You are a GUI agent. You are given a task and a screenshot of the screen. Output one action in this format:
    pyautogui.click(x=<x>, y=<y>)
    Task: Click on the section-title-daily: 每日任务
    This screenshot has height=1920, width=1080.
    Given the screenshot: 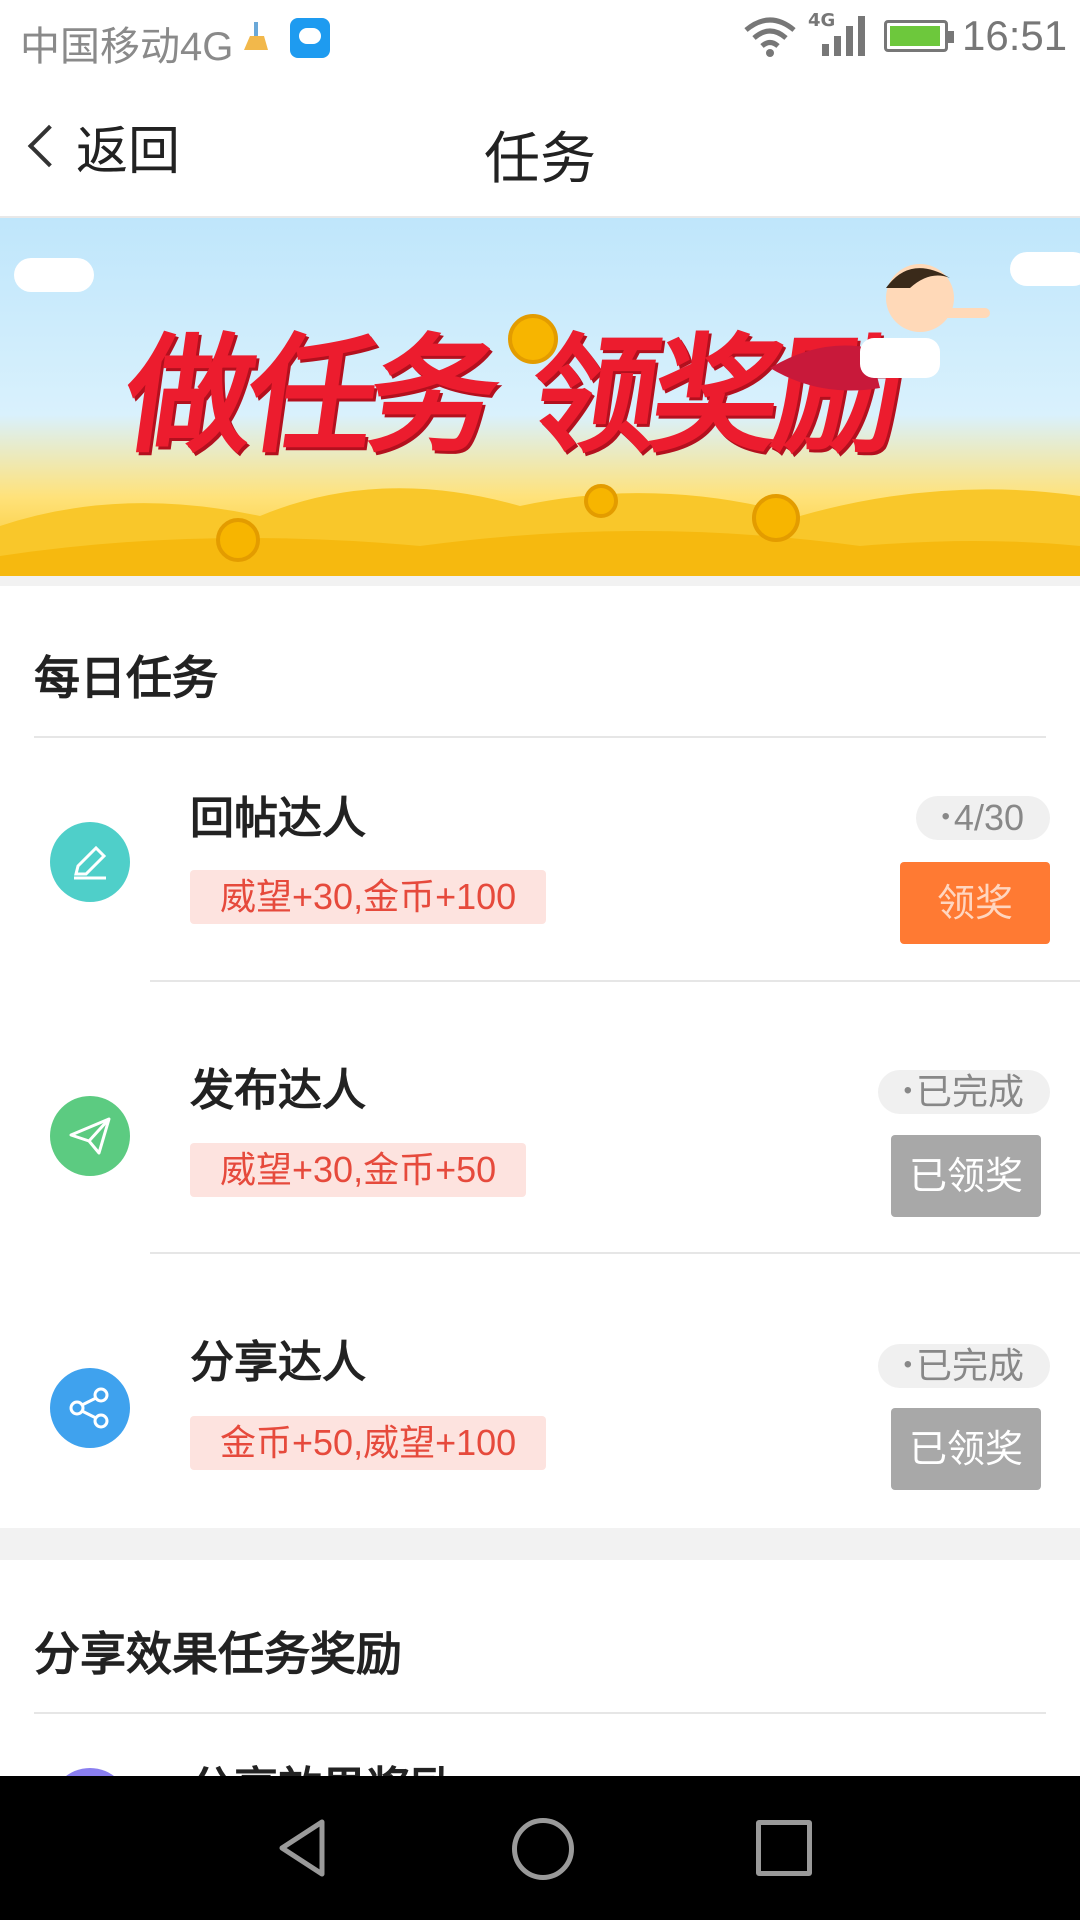 What is the action you would take?
    pyautogui.click(x=126, y=678)
    